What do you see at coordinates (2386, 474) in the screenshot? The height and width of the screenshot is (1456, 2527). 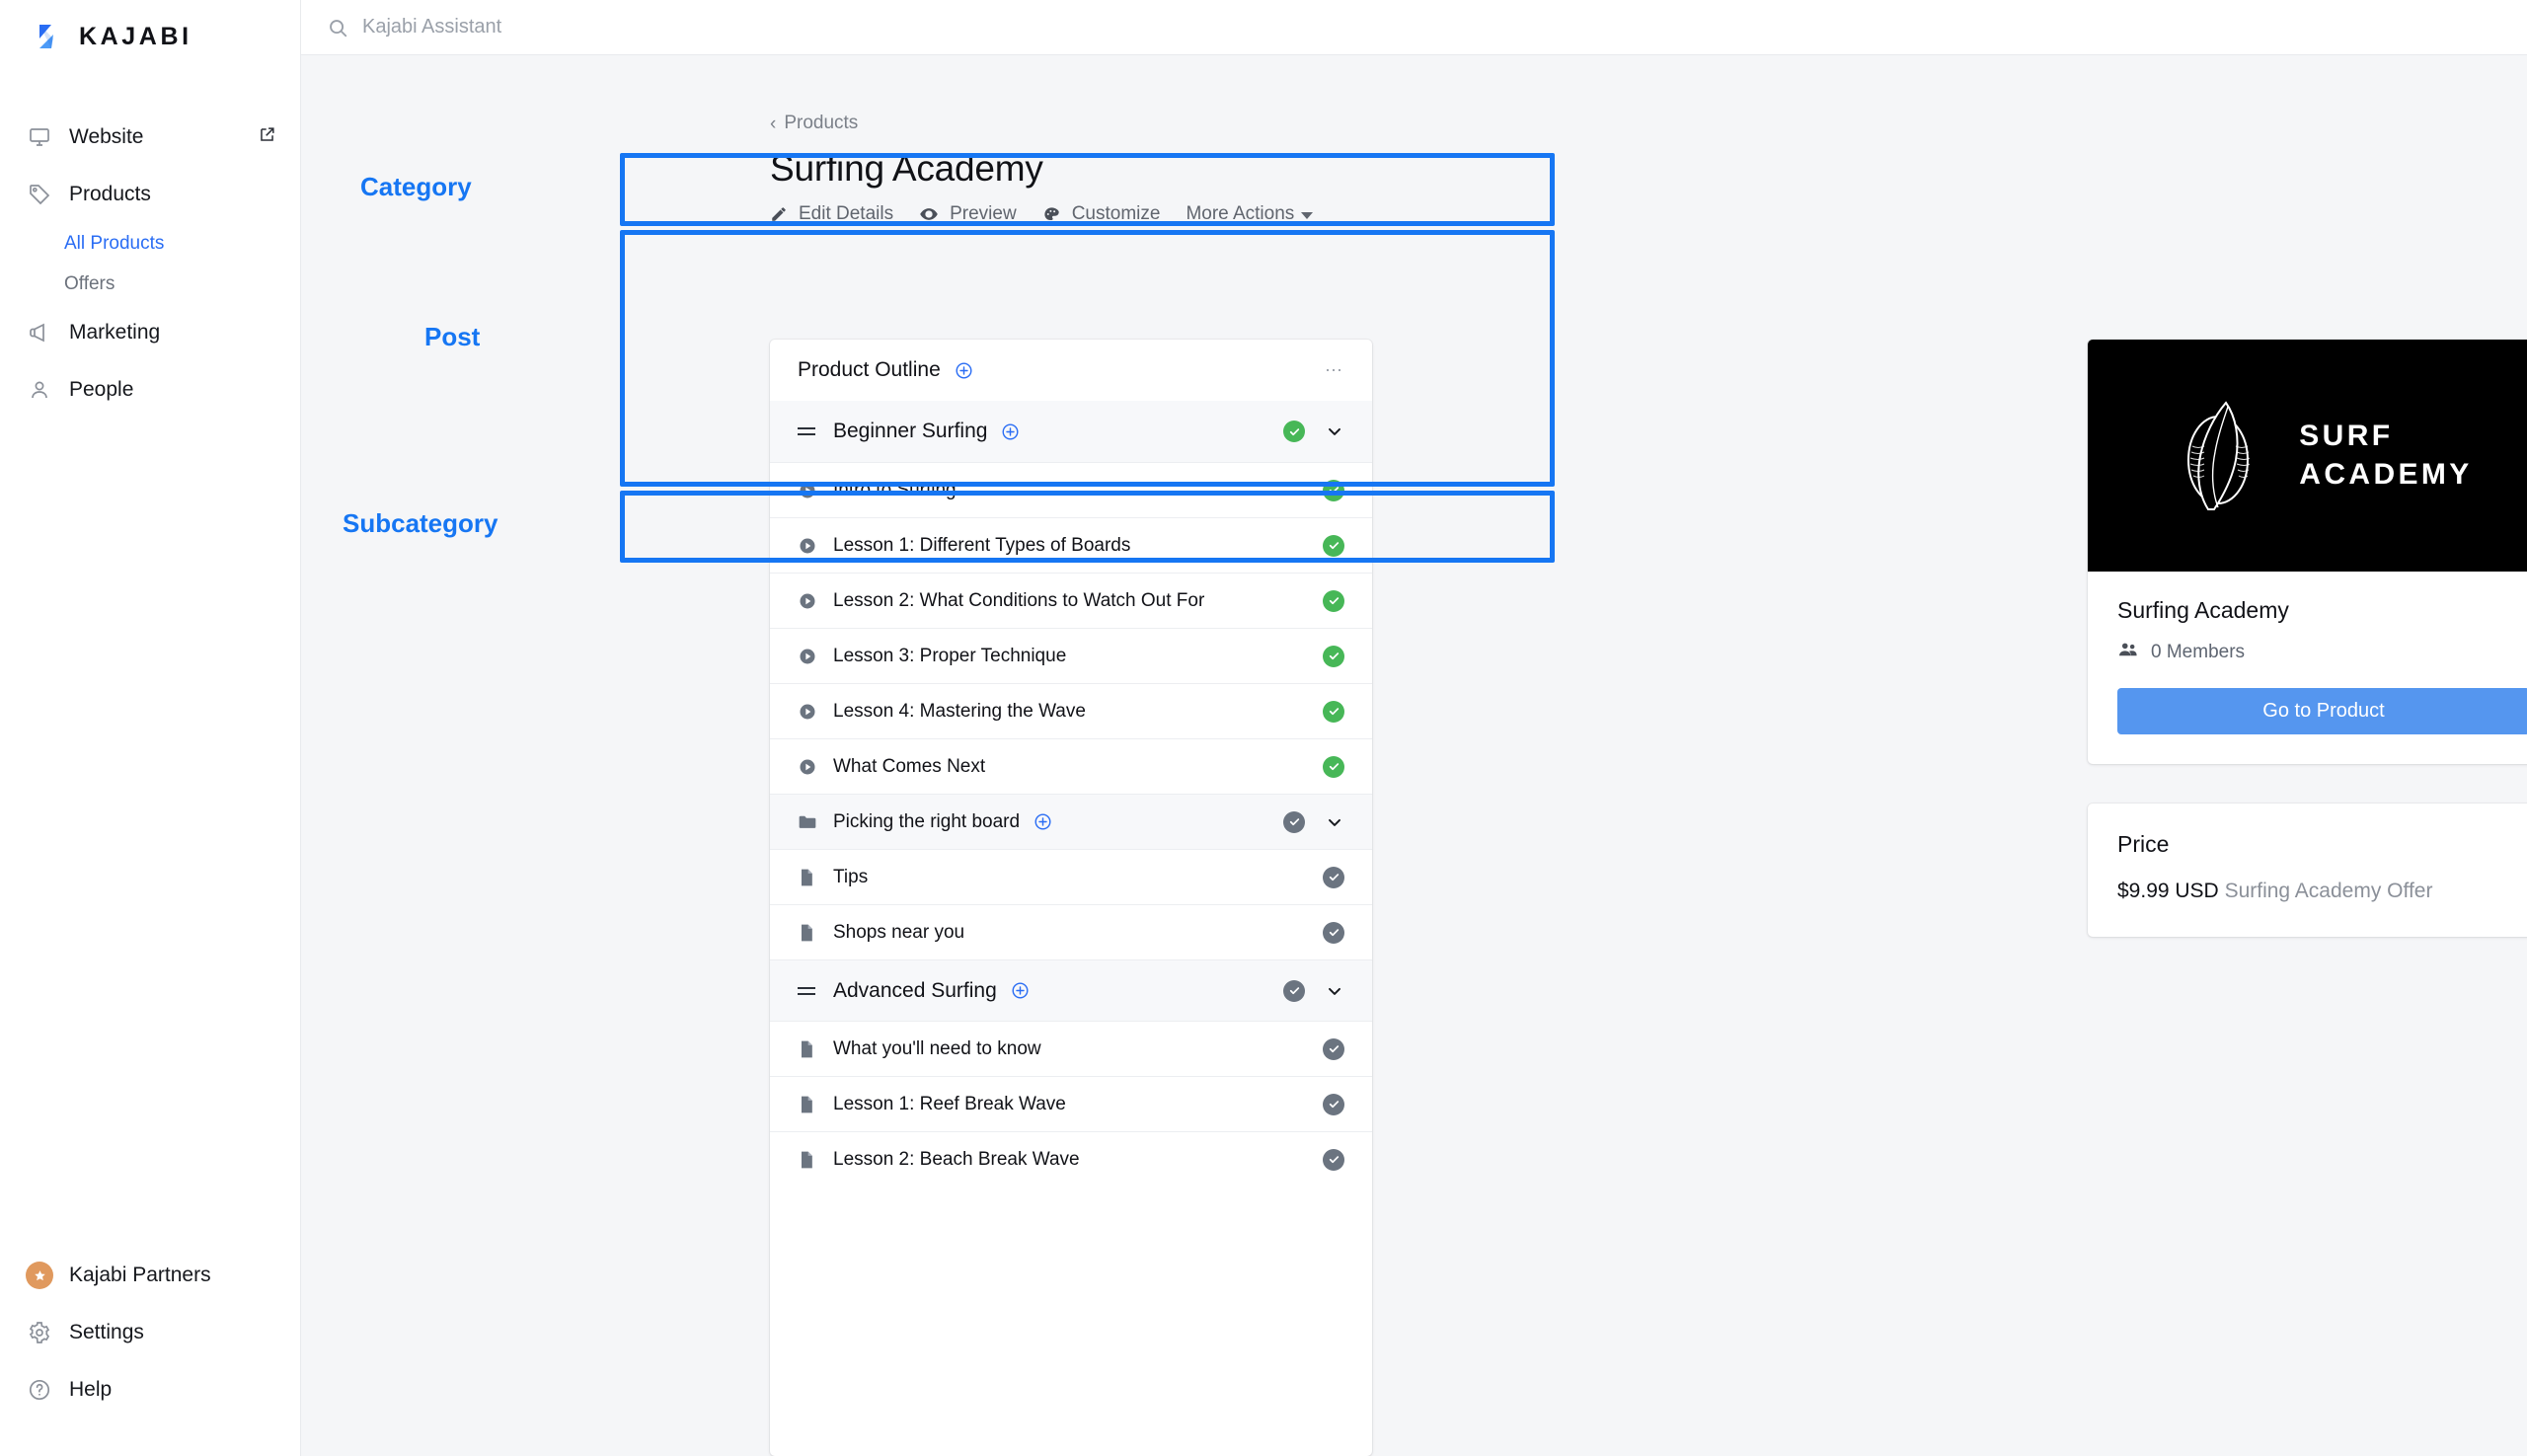 I see `hero-line-2: ACADEMY` at bounding box center [2386, 474].